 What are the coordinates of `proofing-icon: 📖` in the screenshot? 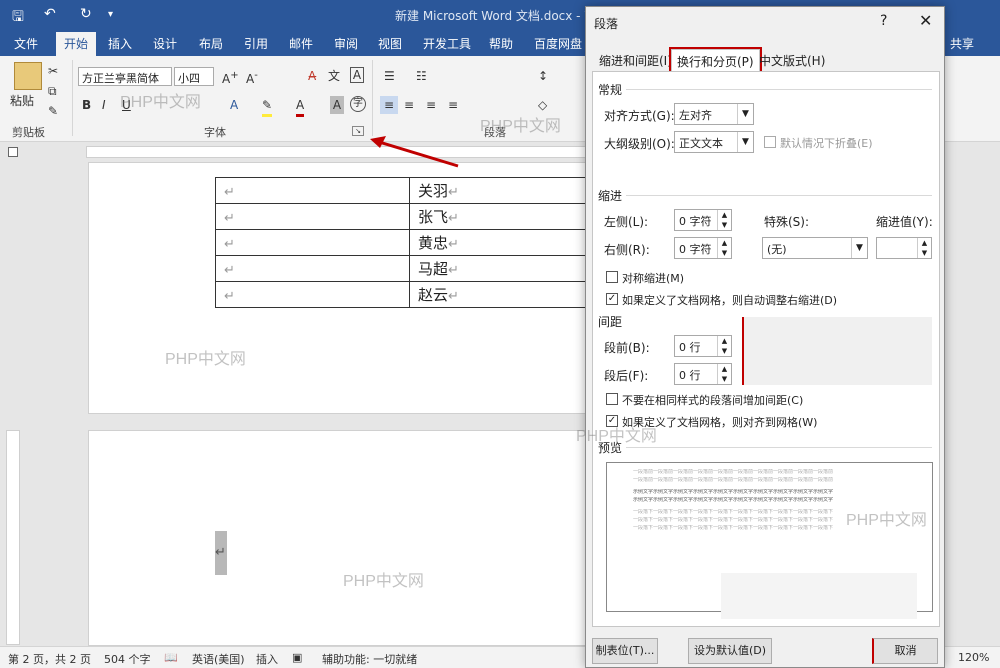 It's located at (171, 657).